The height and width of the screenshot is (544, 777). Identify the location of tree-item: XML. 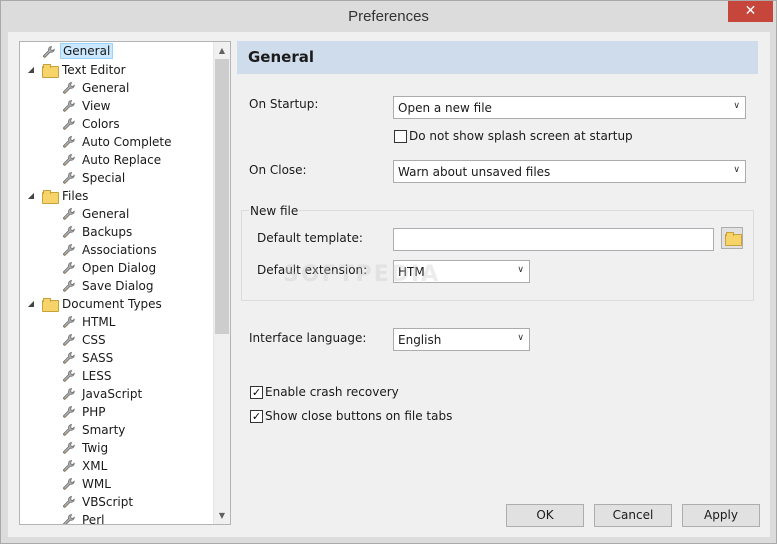
(117, 466).